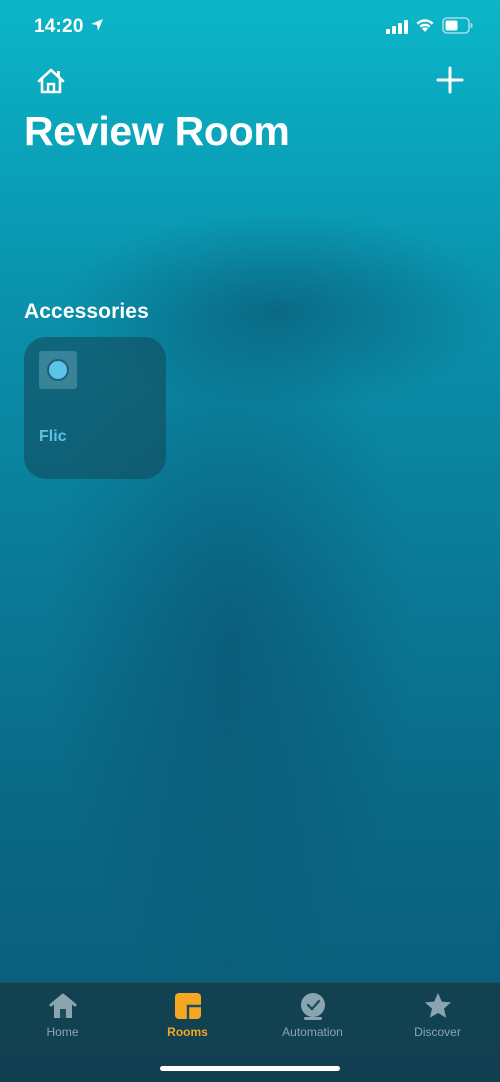 This screenshot has width=500, height=1082. What do you see at coordinates (397, 27) in the screenshot?
I see `cellular-signal-icon` at bounding box center [397, 27].